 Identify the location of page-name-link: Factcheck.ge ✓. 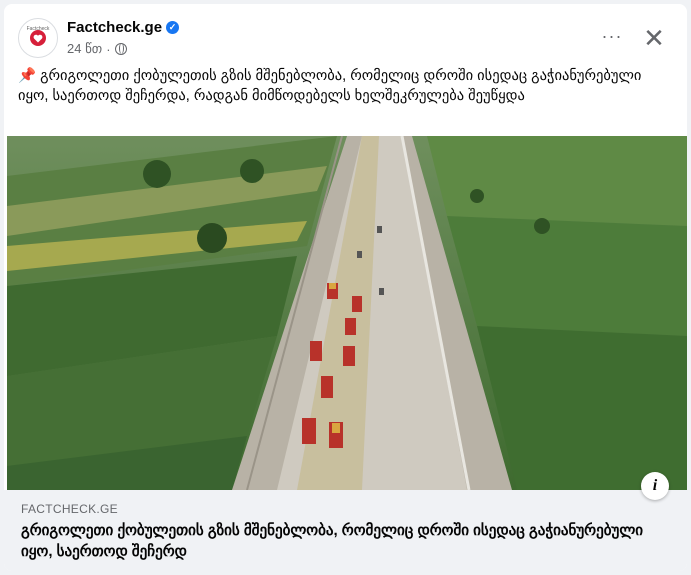
(123, 27).